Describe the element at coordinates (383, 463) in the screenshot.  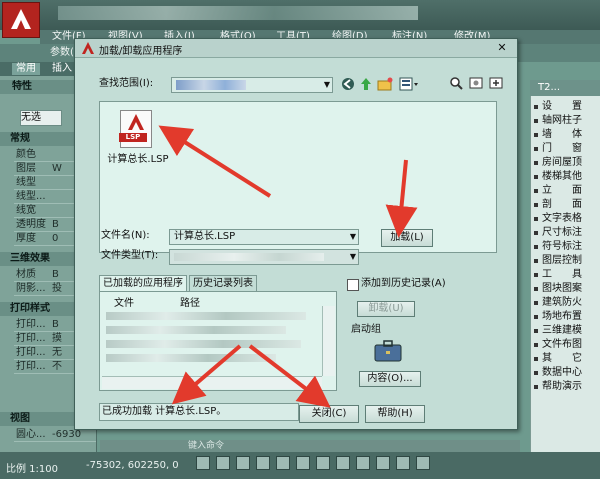
I see `transparency-icon` at that location.